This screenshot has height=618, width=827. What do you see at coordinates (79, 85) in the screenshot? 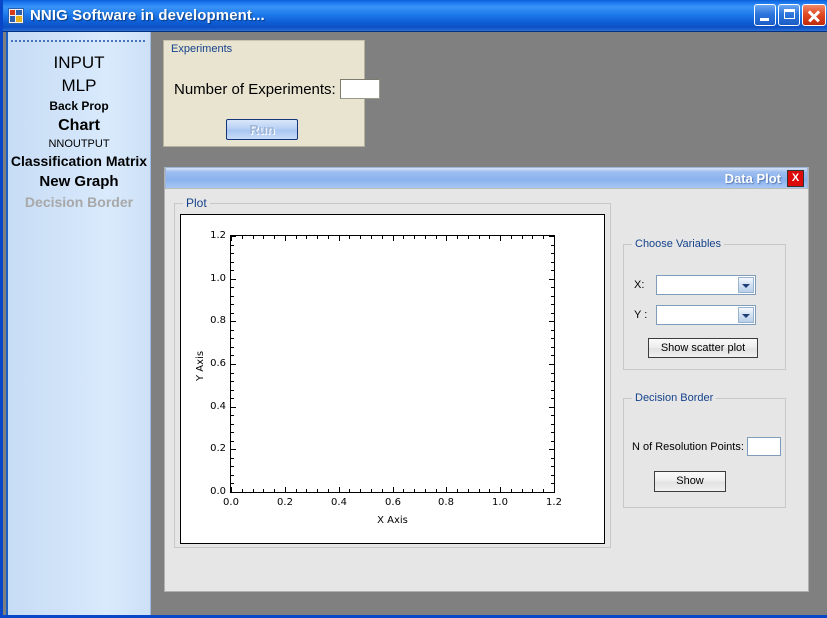
I see `sidebar-item-mlp: MLP` at bounding box center [79, 85].